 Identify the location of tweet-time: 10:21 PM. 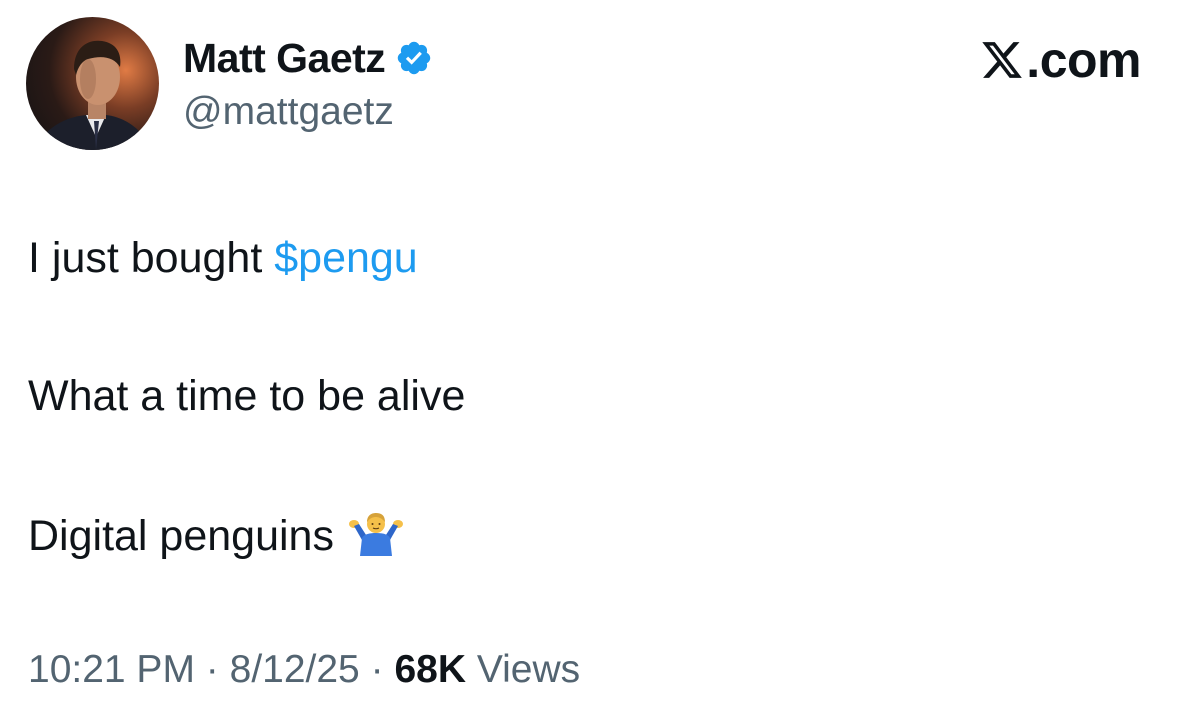
(111, 669).